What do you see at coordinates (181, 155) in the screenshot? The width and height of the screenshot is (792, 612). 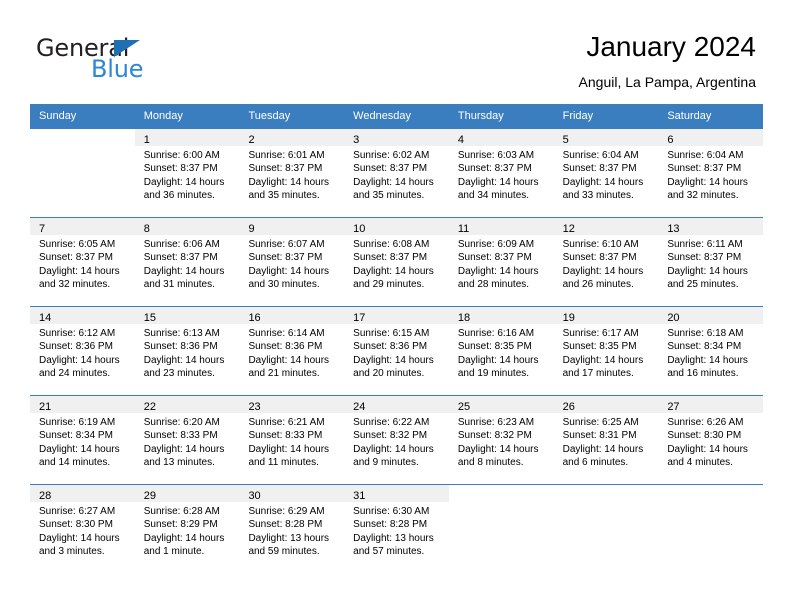 I see `sunrise-time: Sunrise: 6:00 AM` at bounding box center [181, 155].